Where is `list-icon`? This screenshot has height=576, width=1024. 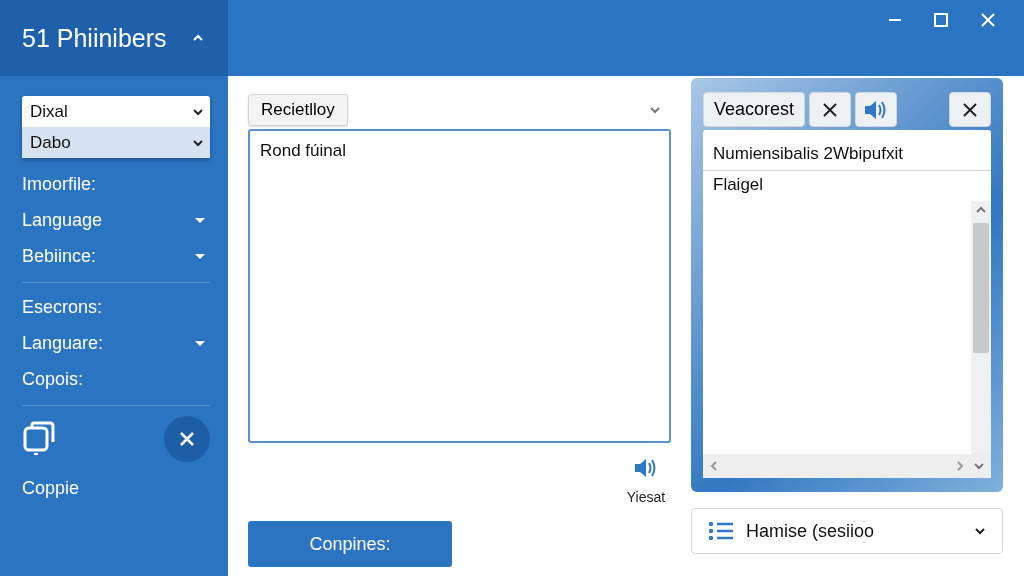
list-icon is located at coordinates (721, 531).